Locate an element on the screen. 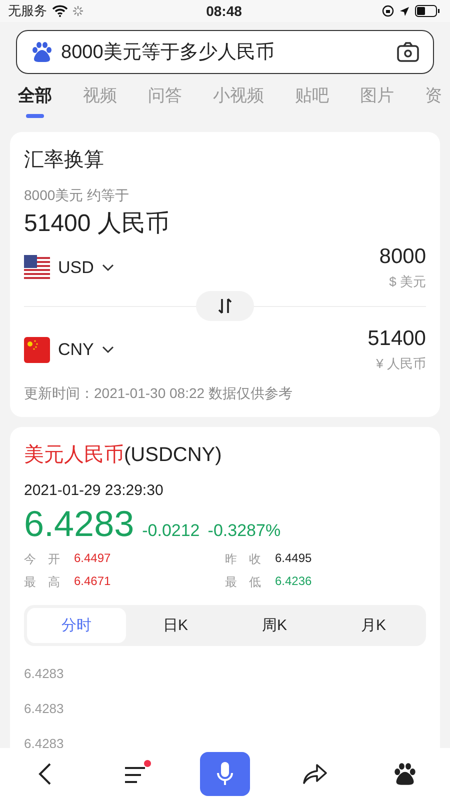  voice-search-button is located at coordinates (225, 774).